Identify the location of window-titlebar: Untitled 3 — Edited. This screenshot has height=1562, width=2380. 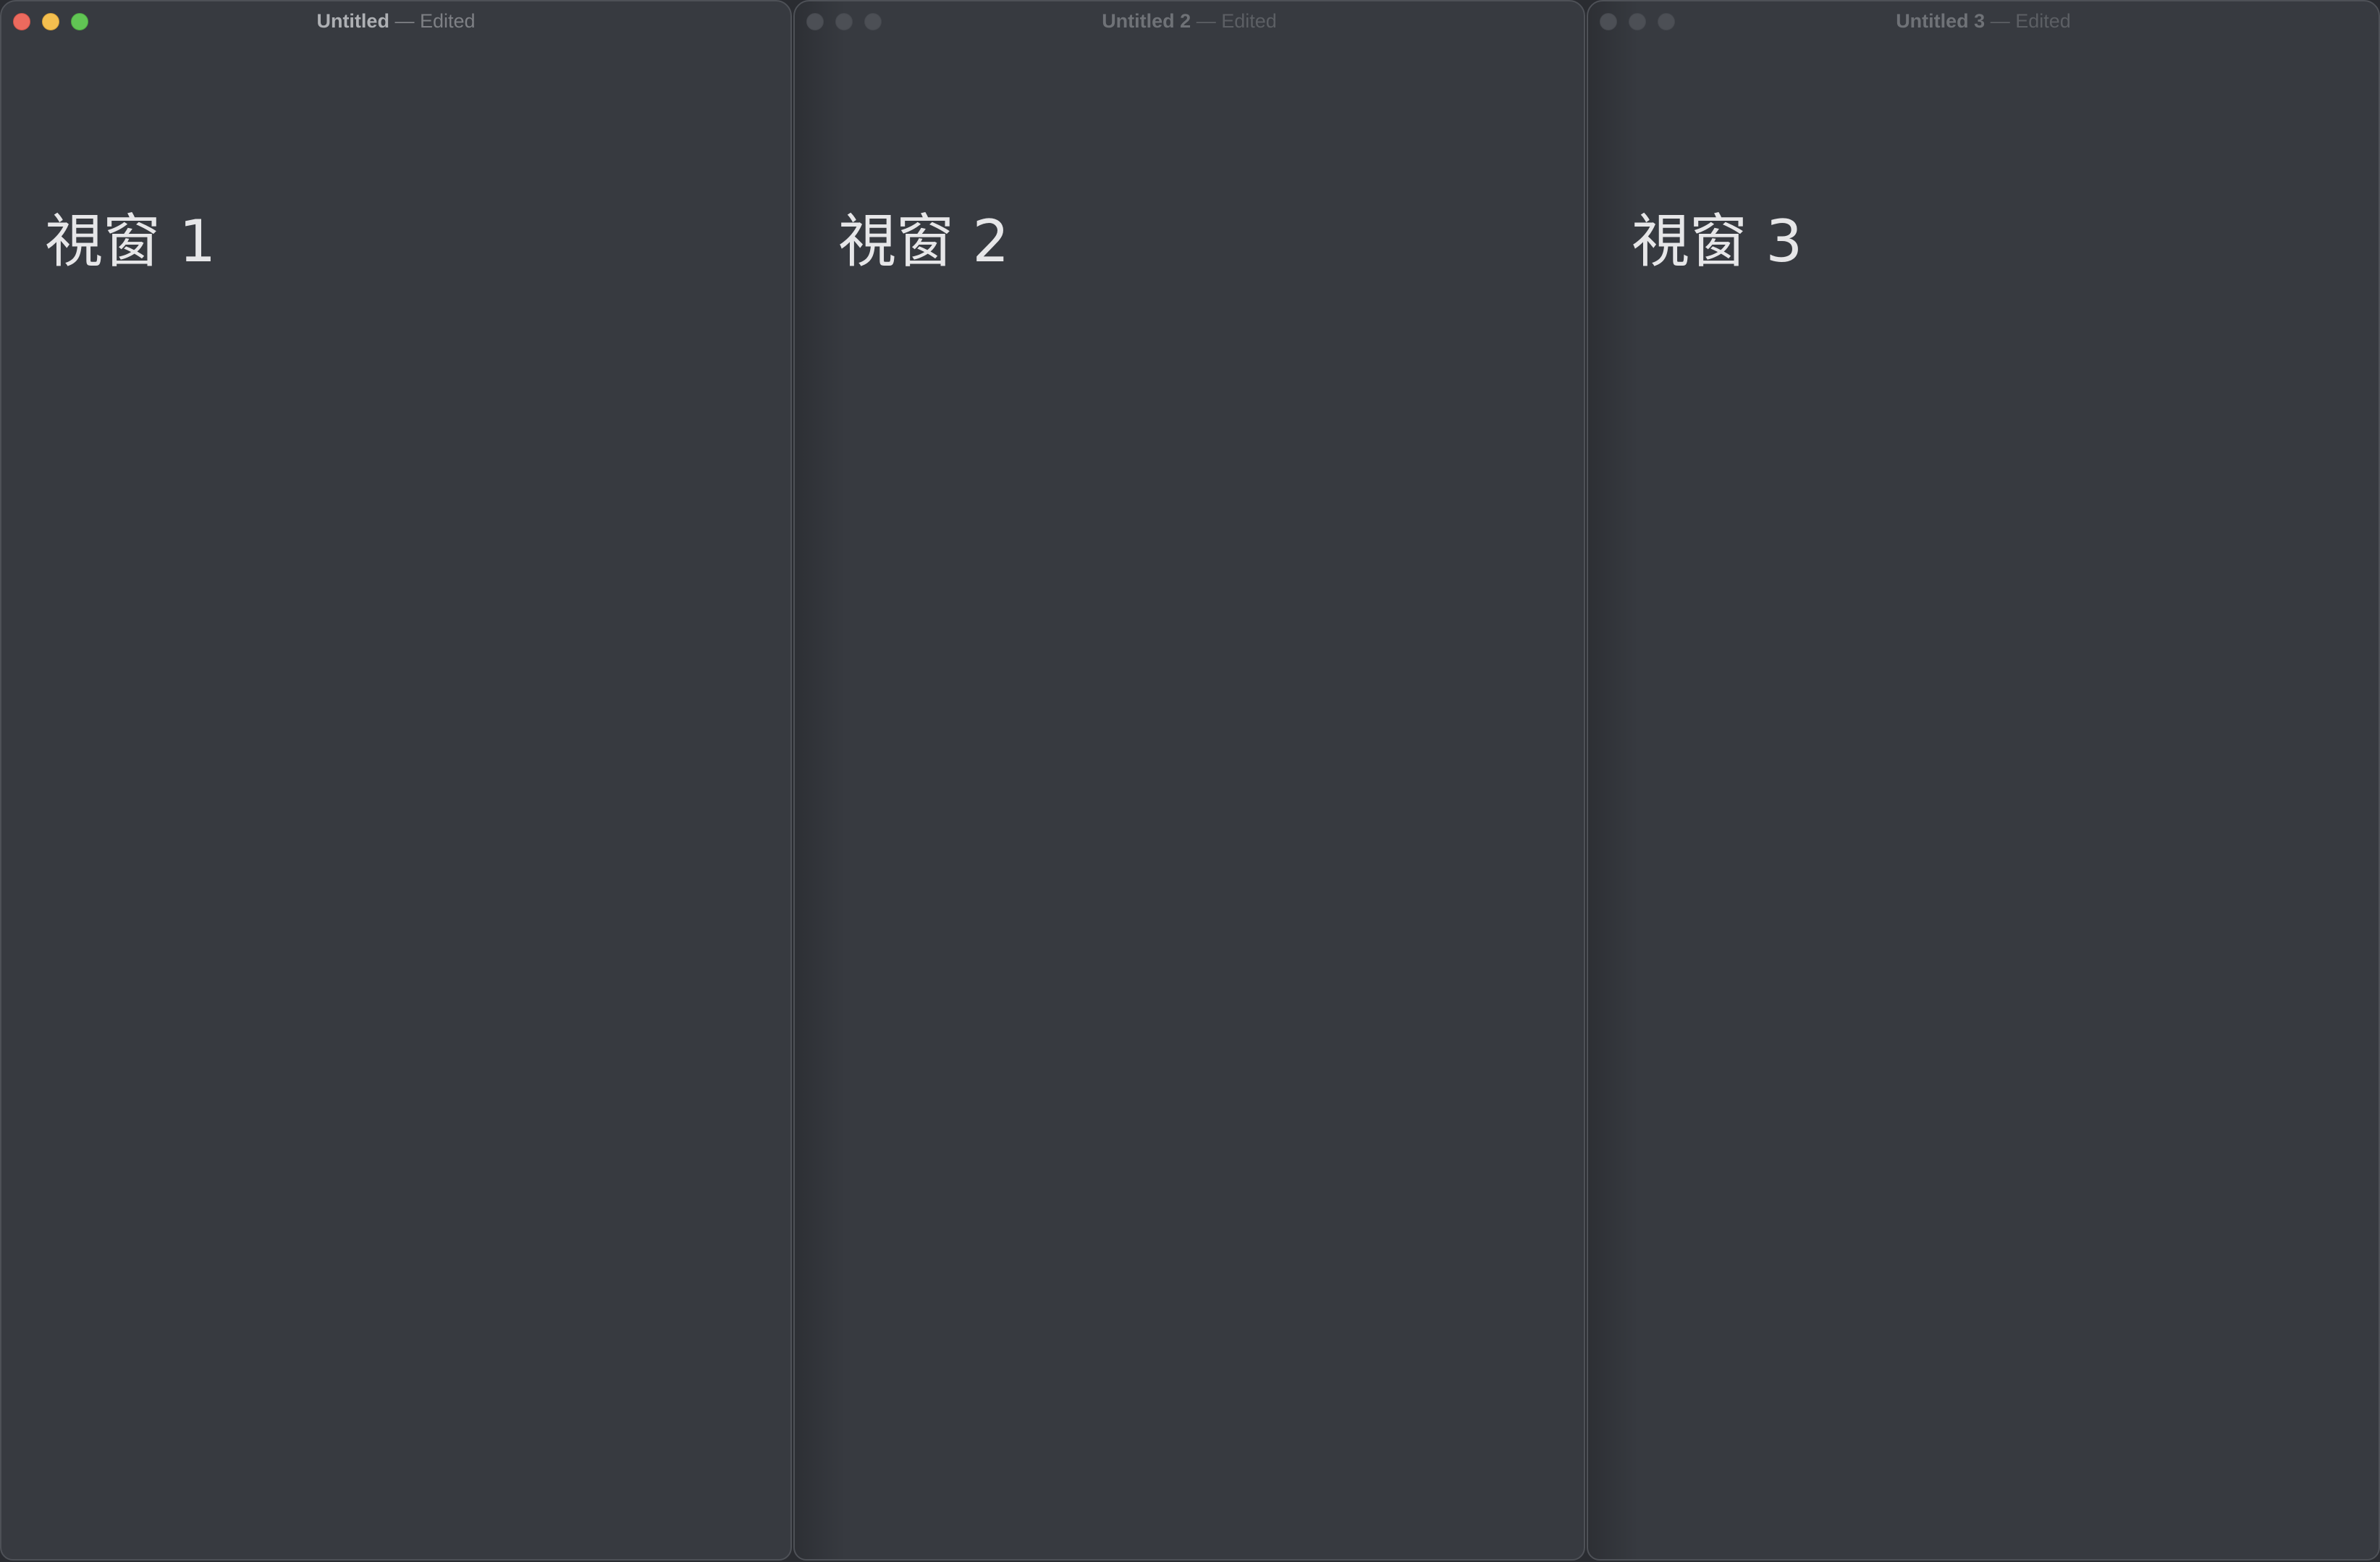
(1983, 21).